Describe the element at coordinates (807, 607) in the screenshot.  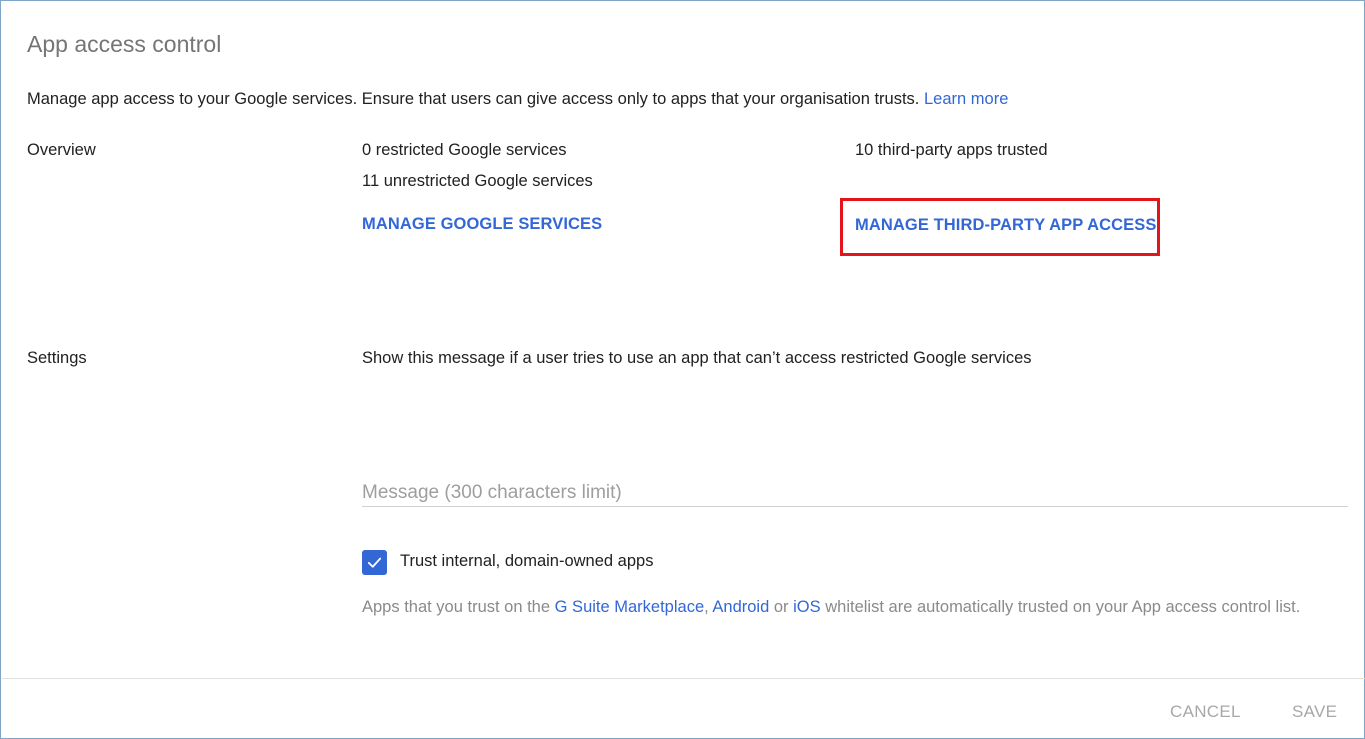
I see `ios-link: iOS` at that location.